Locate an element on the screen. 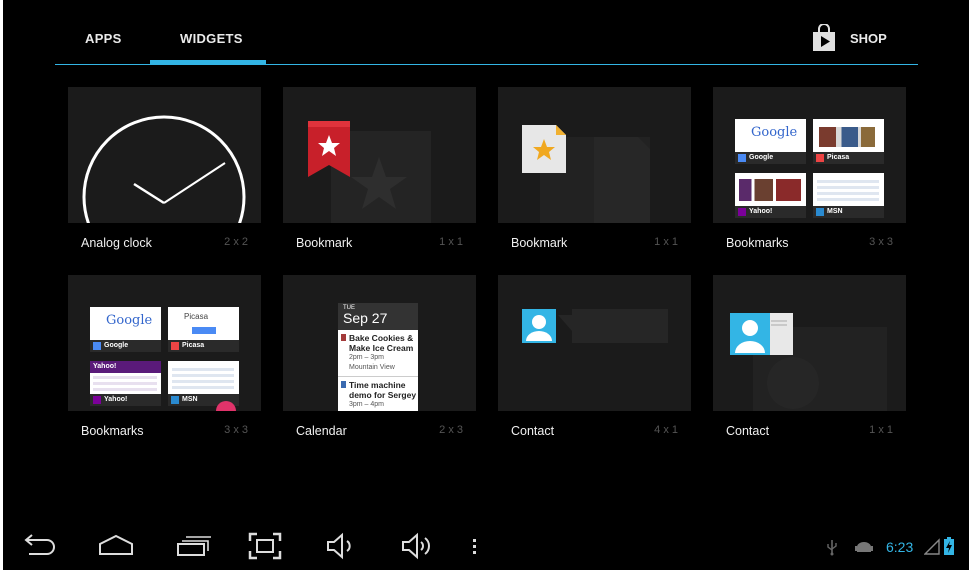  menu-icon is located at coordinates (475, 547).